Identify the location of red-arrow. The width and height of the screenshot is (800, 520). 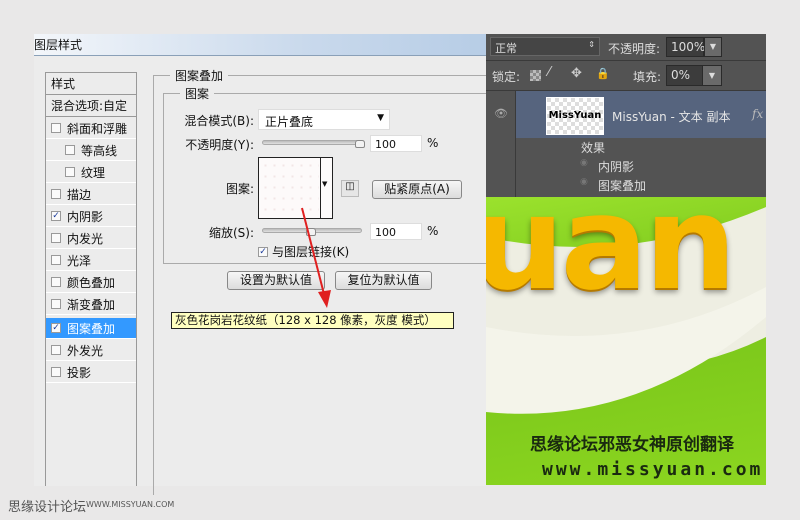
(316, 257).